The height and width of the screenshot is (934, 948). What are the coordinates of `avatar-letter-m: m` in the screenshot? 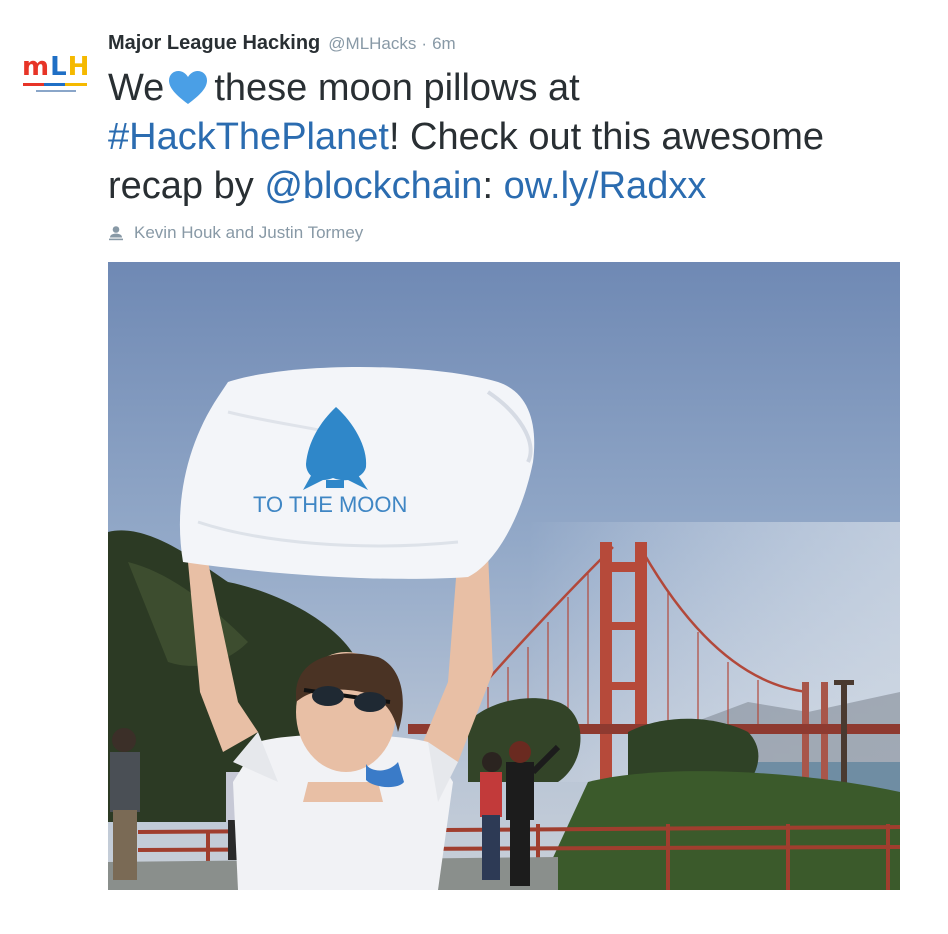 It's located at (36, 67).